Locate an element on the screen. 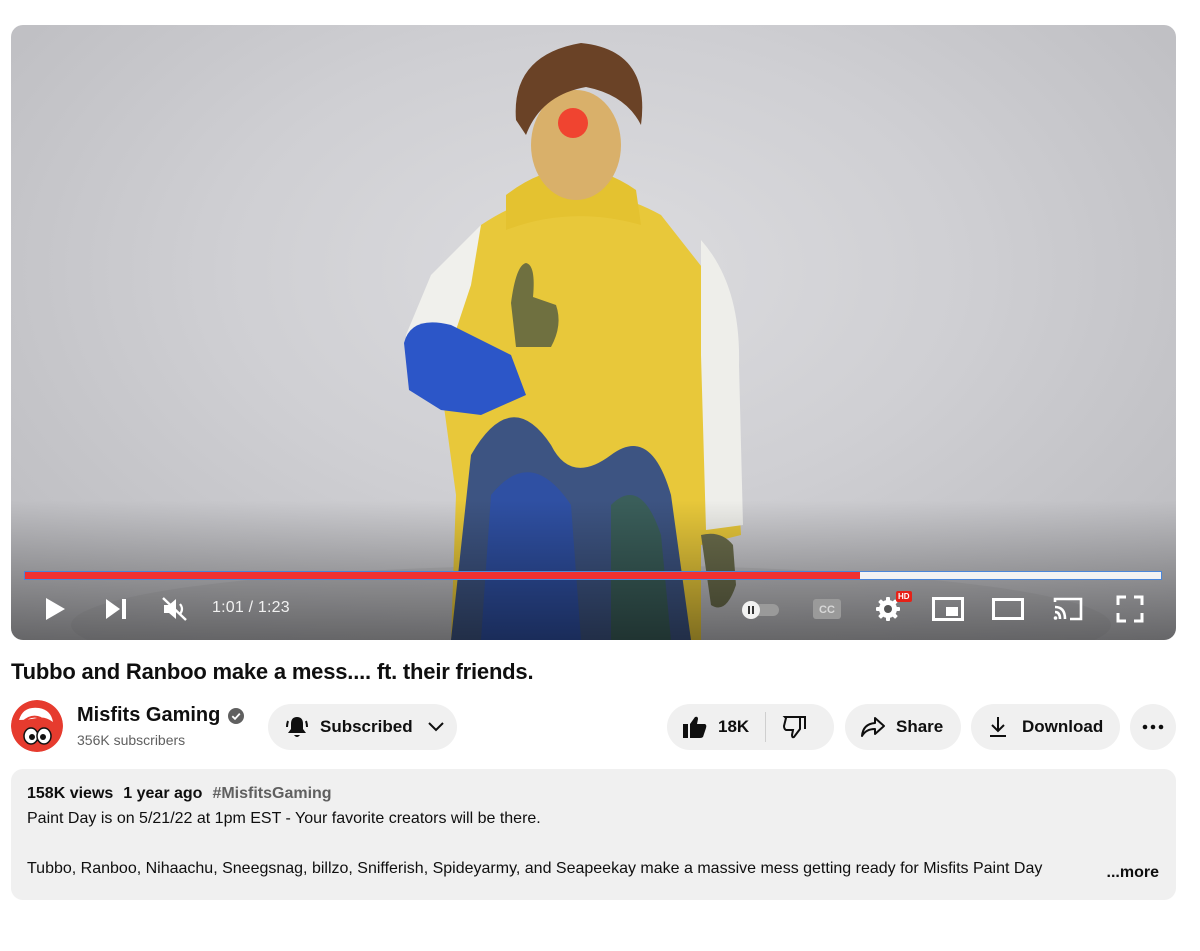 The image size is (1200, 951). mute-icon is located at coordinates (174, 609).